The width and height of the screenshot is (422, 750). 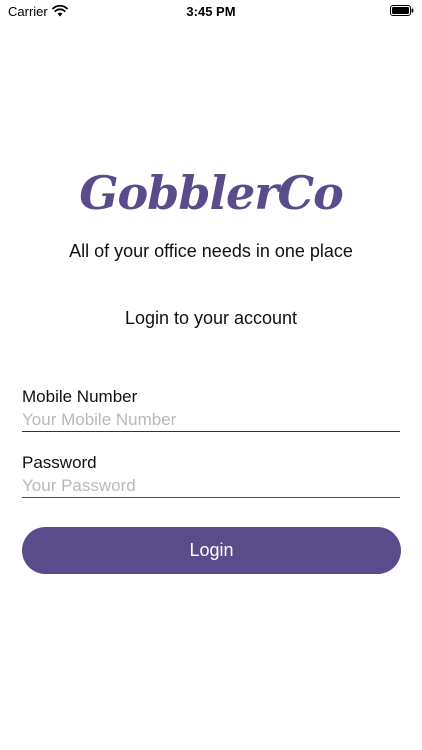 I want to click on mobile-number-input, so click(x=211, y=420).